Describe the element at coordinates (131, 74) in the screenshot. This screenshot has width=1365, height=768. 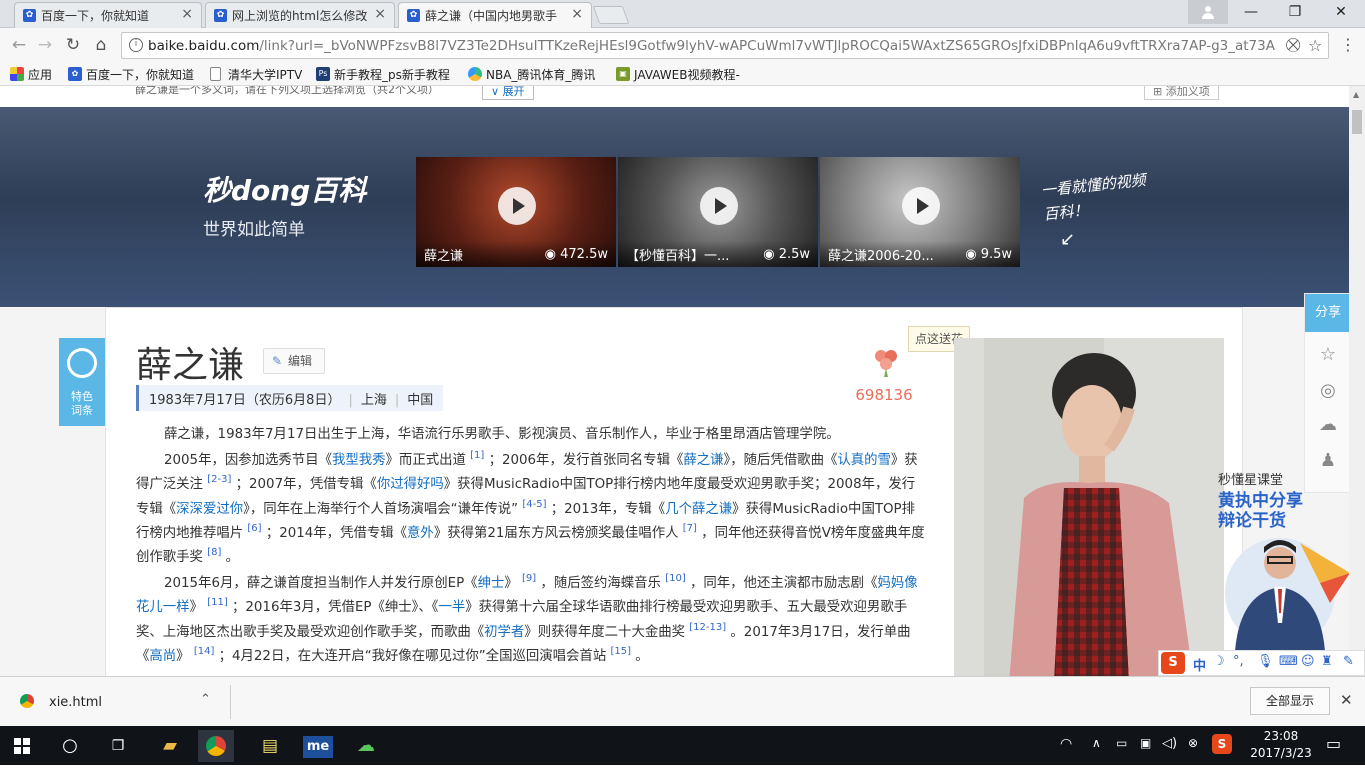
I see `bookmark-baidu: ✿ 百度一下，你就知道` at that location.